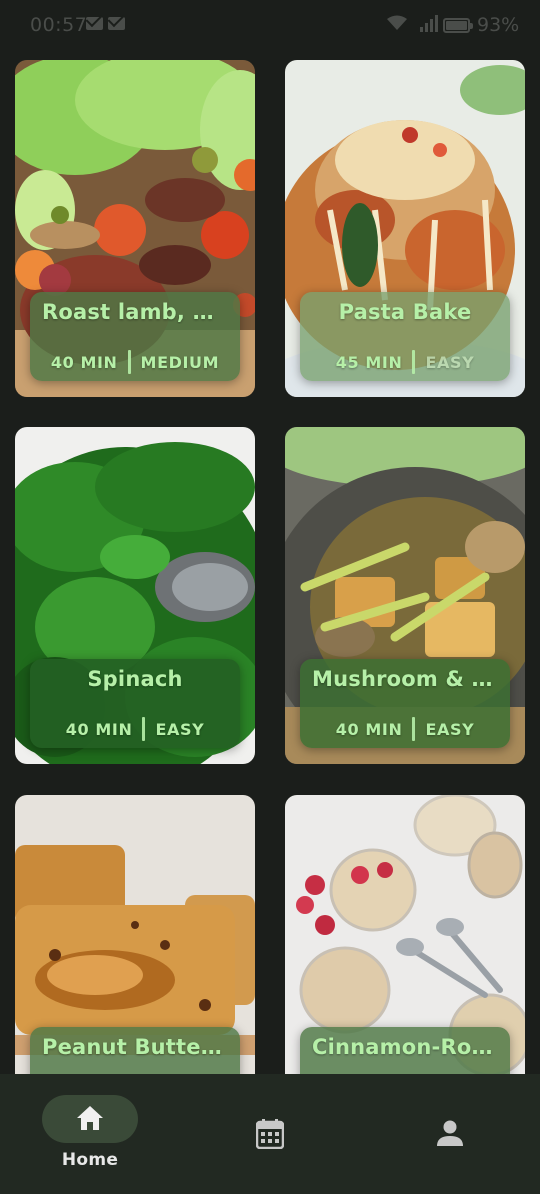  What do you see at coordinates (135, 228) in the screenshot?
I see `recipe-card: Roast lamb, b... 40 MIN MEDIUM` at bounding box center [135, 228].